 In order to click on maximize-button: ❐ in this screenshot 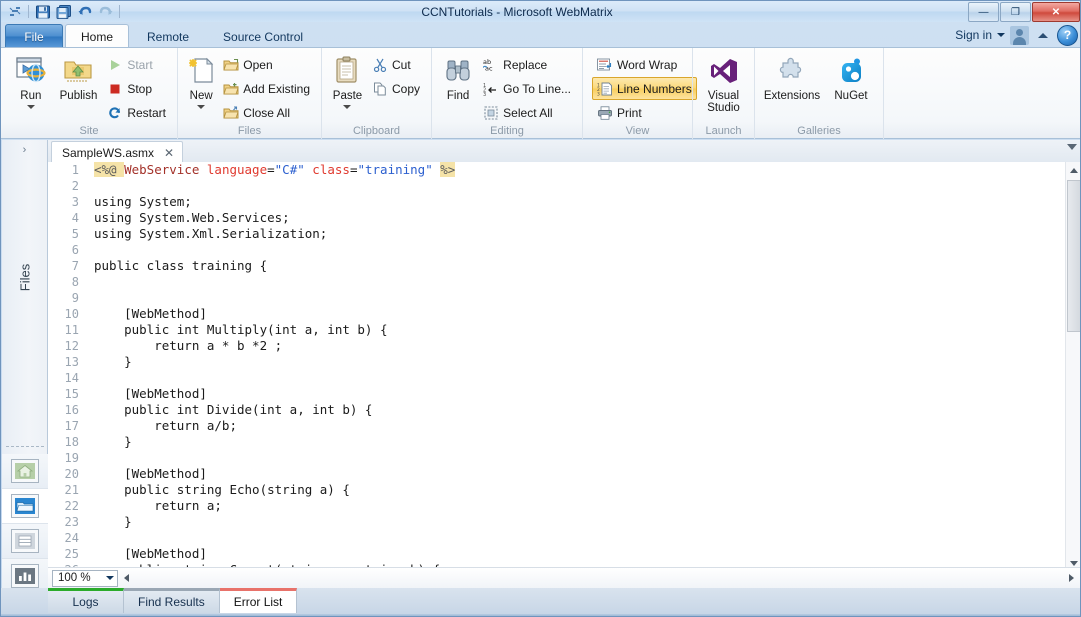, I will do `click(1015, 12)`.